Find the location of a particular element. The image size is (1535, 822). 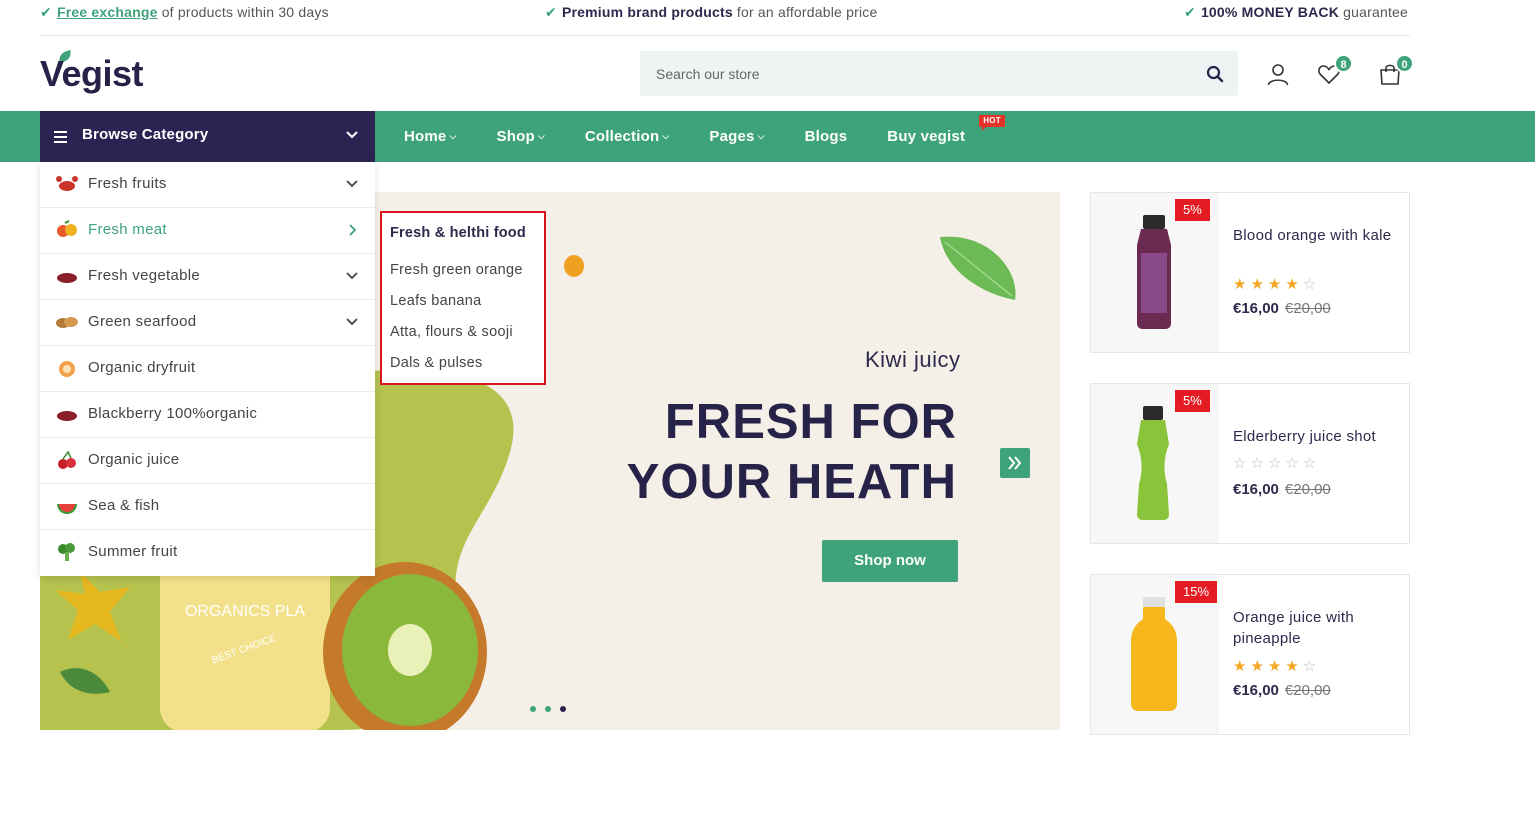

category-label: Fresh meat is located at coordinates (127, 229).